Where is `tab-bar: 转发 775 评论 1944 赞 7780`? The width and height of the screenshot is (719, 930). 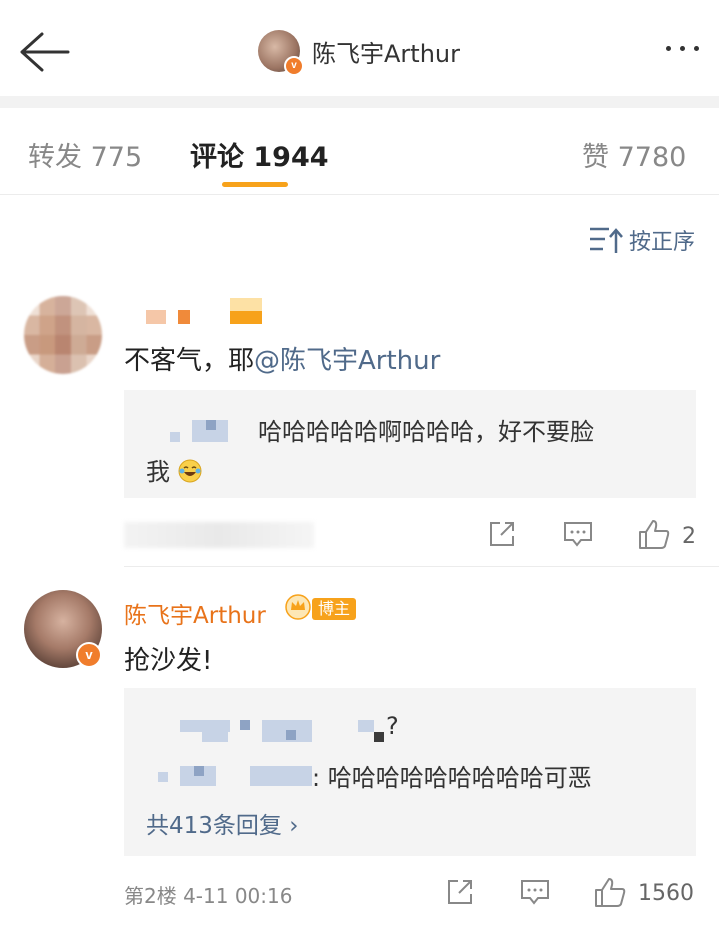
tab-bar: 转发 775 评论 1944 赞 7780 is located at coordinates (359, 151).